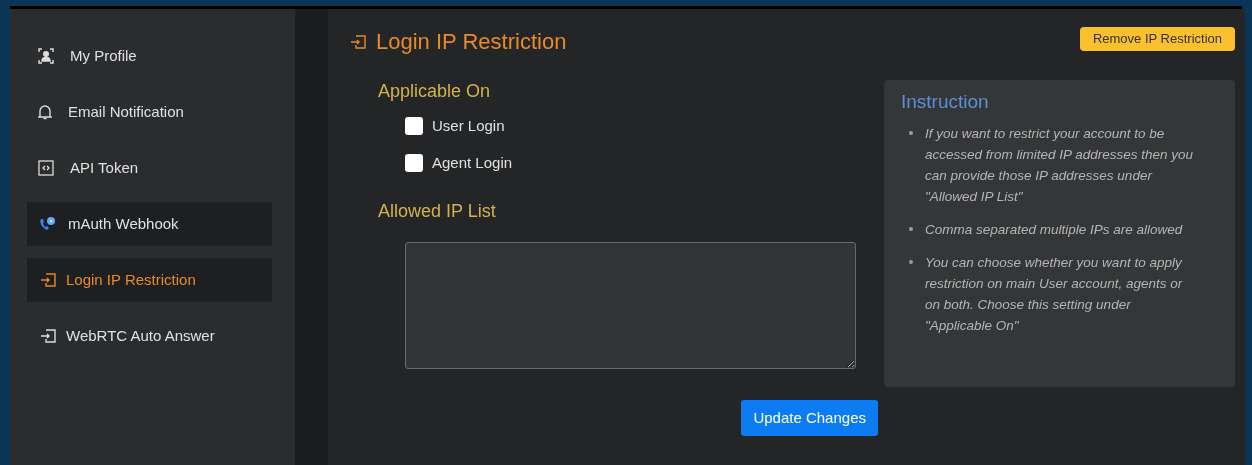 The height and width of the screenshot is (465, 1252). Describe the element at coordinates (809, 418) in the screenshot. I see `update-changes-button: Update Changes` at that location.